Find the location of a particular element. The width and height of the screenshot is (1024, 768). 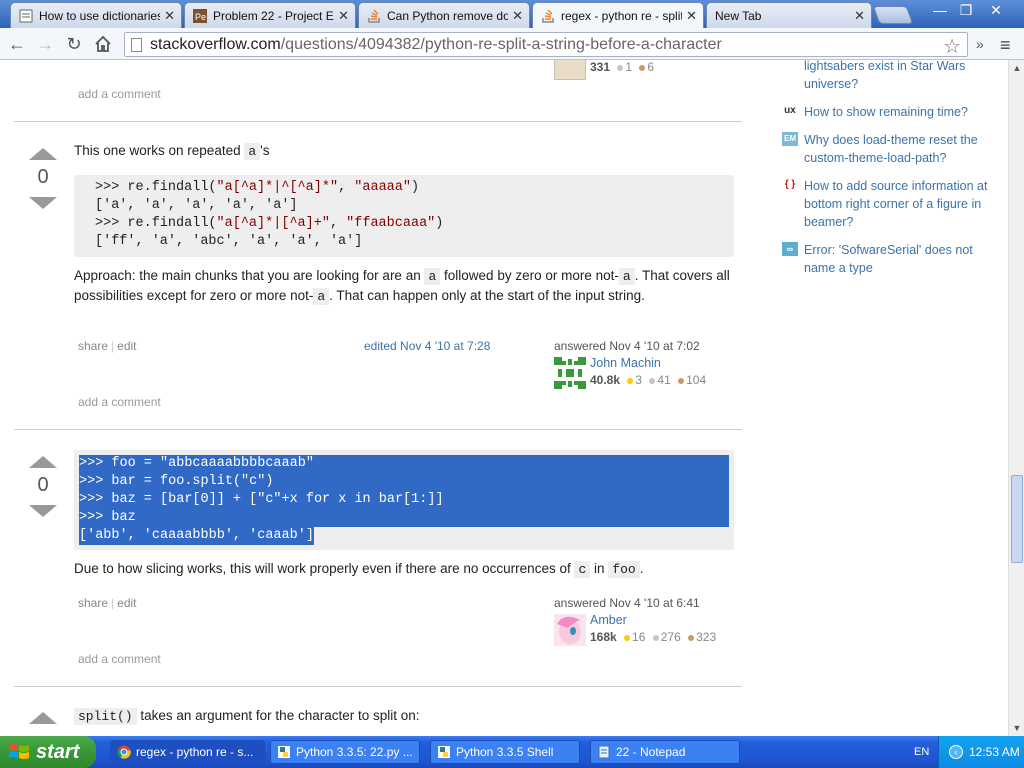

hot-question-link: How to show remaining time? is located at coordinates (899, 112).